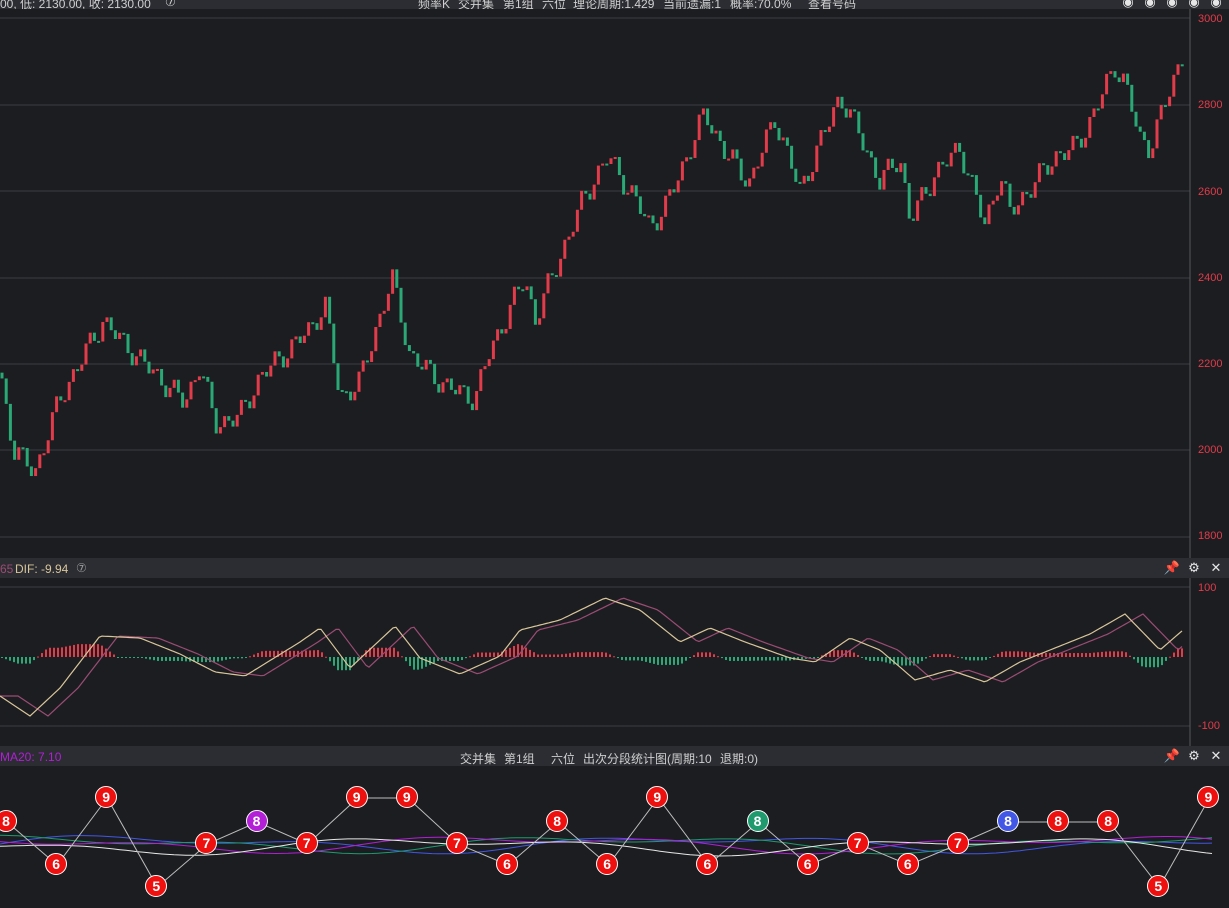  What do you see at coordinates (1194, 4) in the screenshot?
I see `tool-icon-4: ◉` at bounding box center [1194, 4].